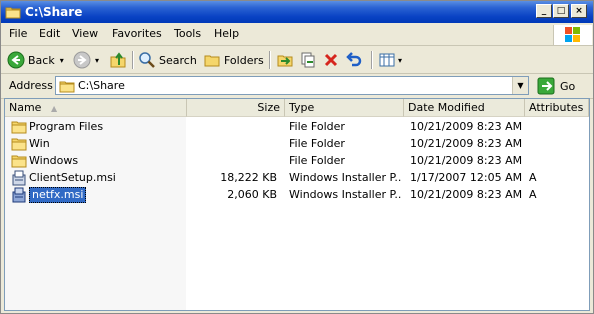 The image size is (594, 314). Describe the element at coordinates (579, 11) in the screenshot. I see `close-button: ×` at that location.